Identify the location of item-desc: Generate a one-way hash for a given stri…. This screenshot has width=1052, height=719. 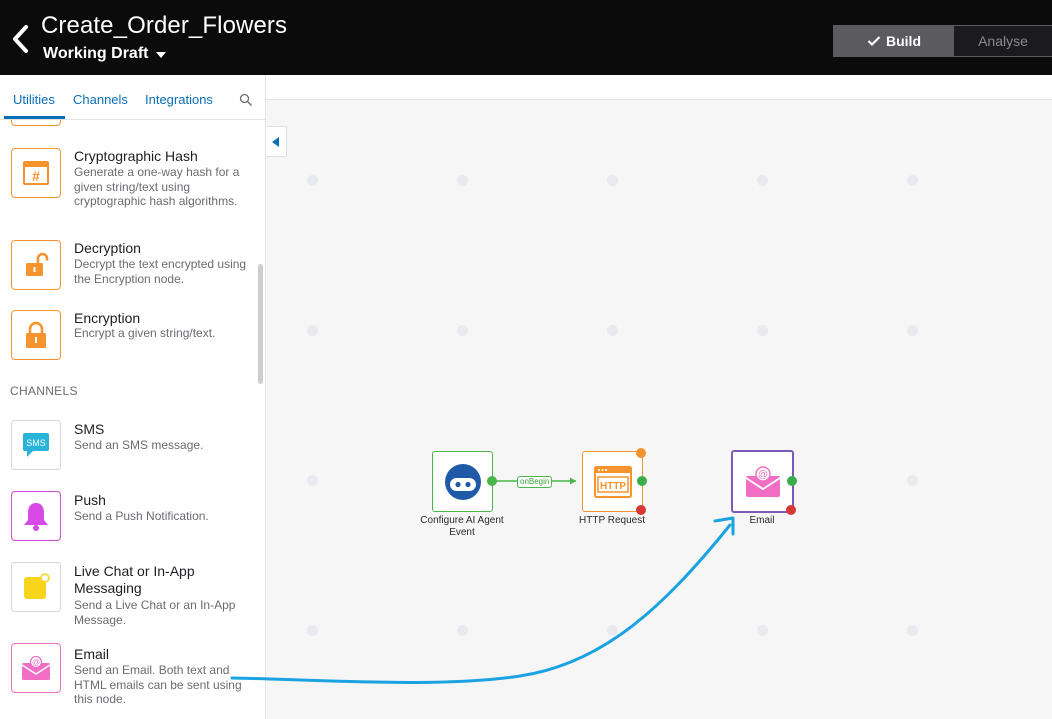
(157, 186).